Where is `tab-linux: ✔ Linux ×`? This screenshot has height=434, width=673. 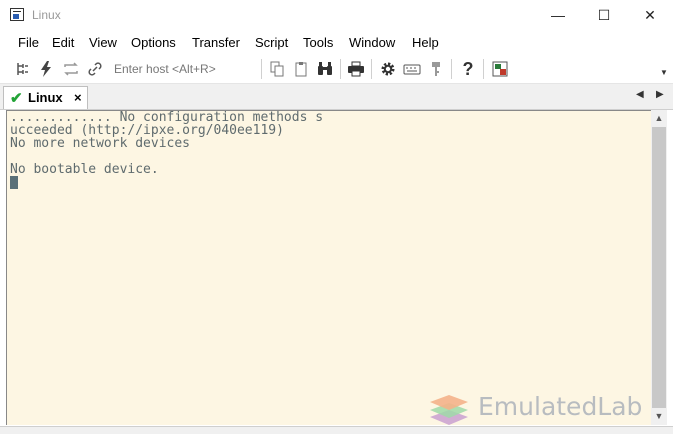
tab-linux: ✔ Linux × is located at coordinates (45, 97).